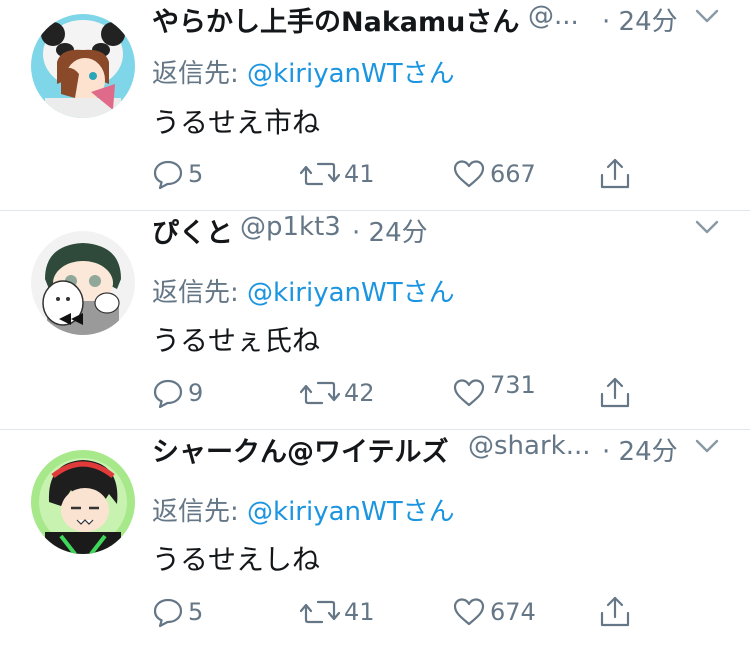 The height and width of the screenshot is (649, 750). I want to click on like-count: 667, so click(513, 174).